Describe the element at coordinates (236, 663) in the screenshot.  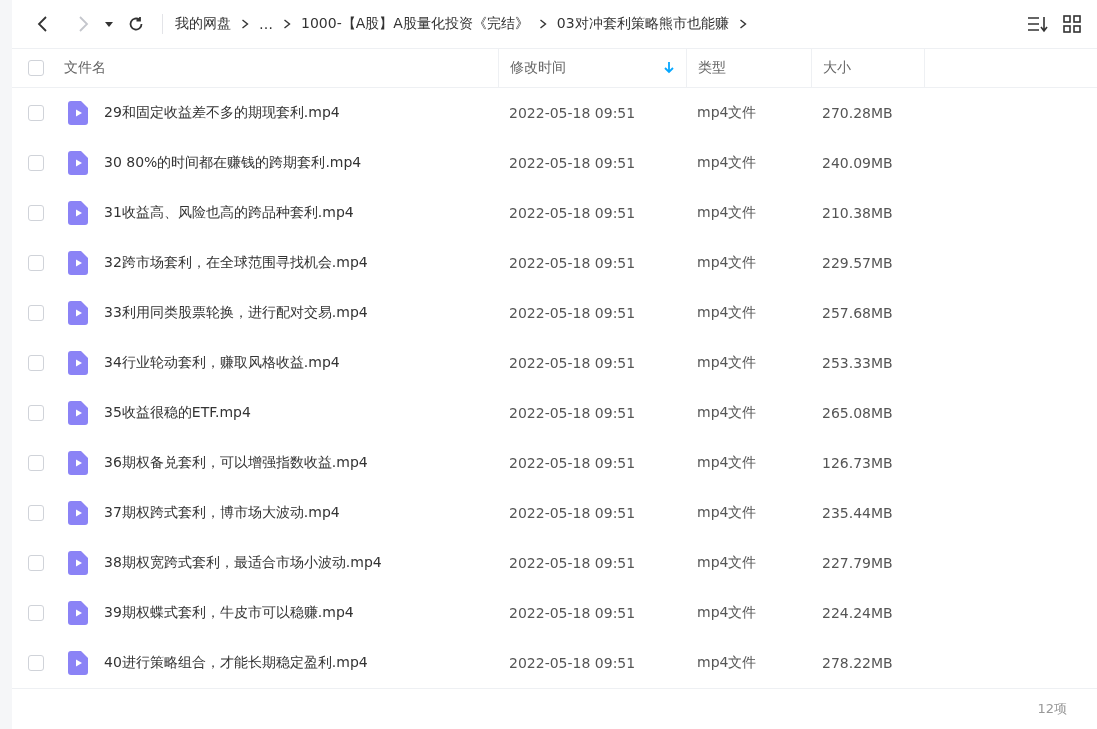
I see `file-name: 40进行策略组合，才能长期稳定盈利.mp4` at that location.